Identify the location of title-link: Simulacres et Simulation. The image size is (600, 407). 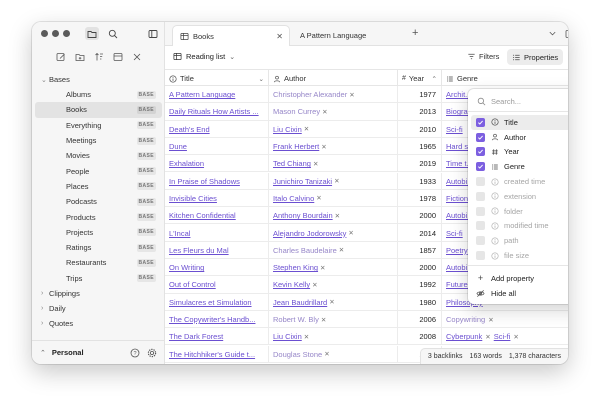
(210, 302).